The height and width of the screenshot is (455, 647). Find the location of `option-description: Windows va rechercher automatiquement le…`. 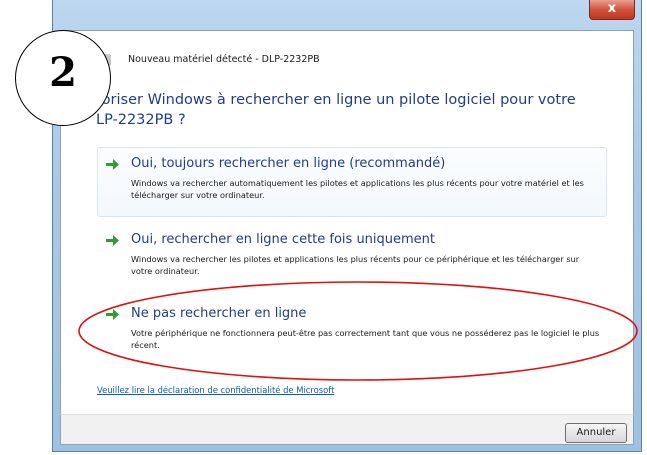

option-description: Windows va rechercher automatiquement le… is located at coordinates (357, 189).